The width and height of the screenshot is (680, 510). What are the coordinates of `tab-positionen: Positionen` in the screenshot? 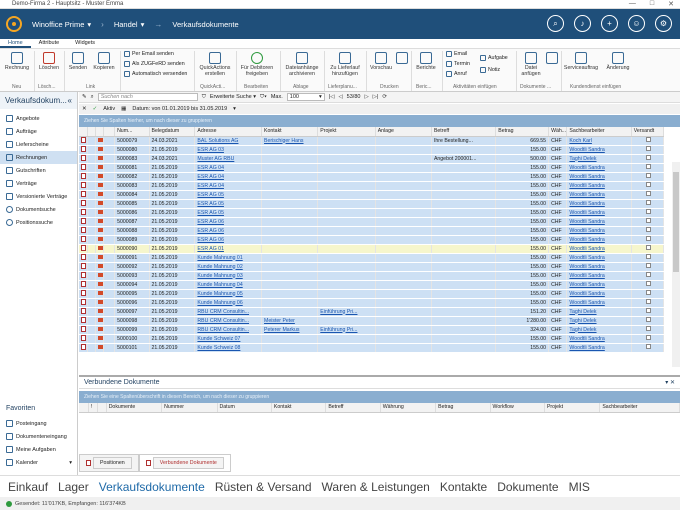 It's located at (109, 463).